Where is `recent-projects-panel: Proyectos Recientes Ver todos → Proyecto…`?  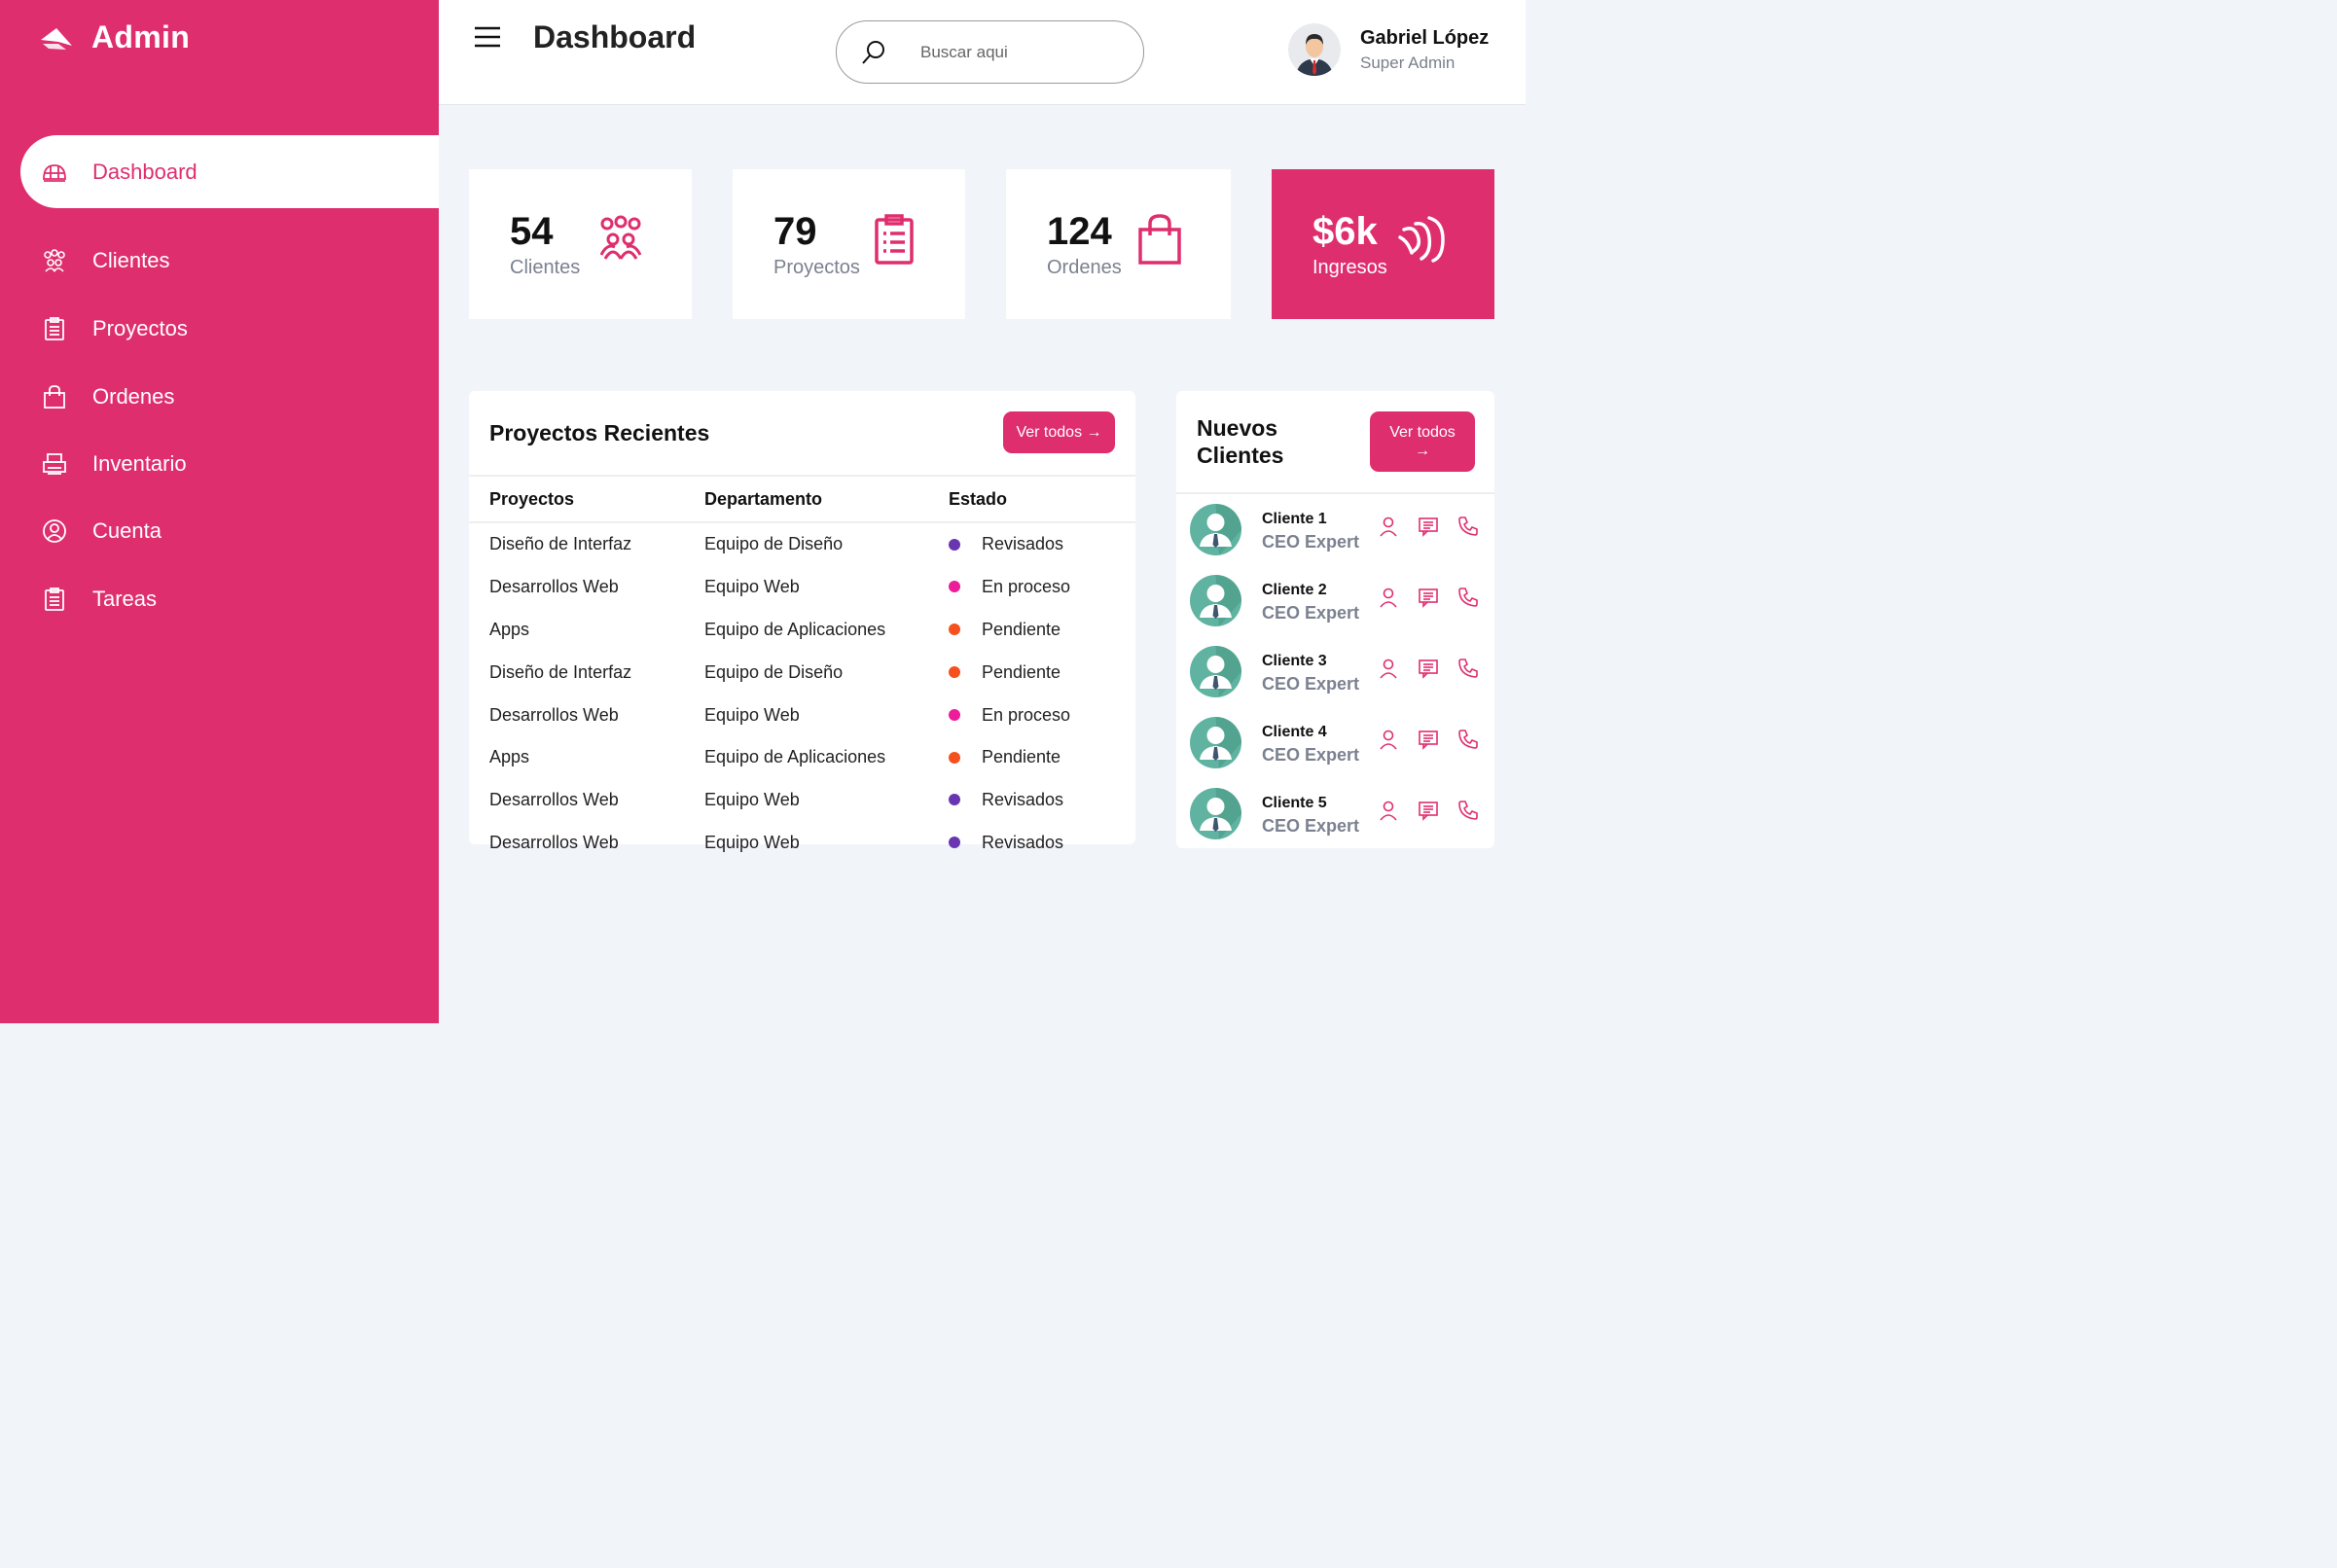
recent-projects-panel: Proyectos Recientes Ver todos → Proyecto… is located at coordinates (802, 621).